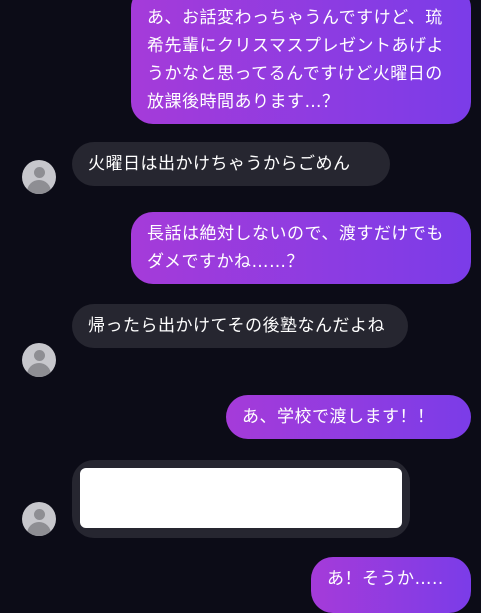 Image resolution: width=481 pixels, height=613 pixels. Describe the element at coordinates (240, 326) in the screenshot. I see `received-message-bubble: 帰ったら出かけてその後塾なんだよね` at that location.